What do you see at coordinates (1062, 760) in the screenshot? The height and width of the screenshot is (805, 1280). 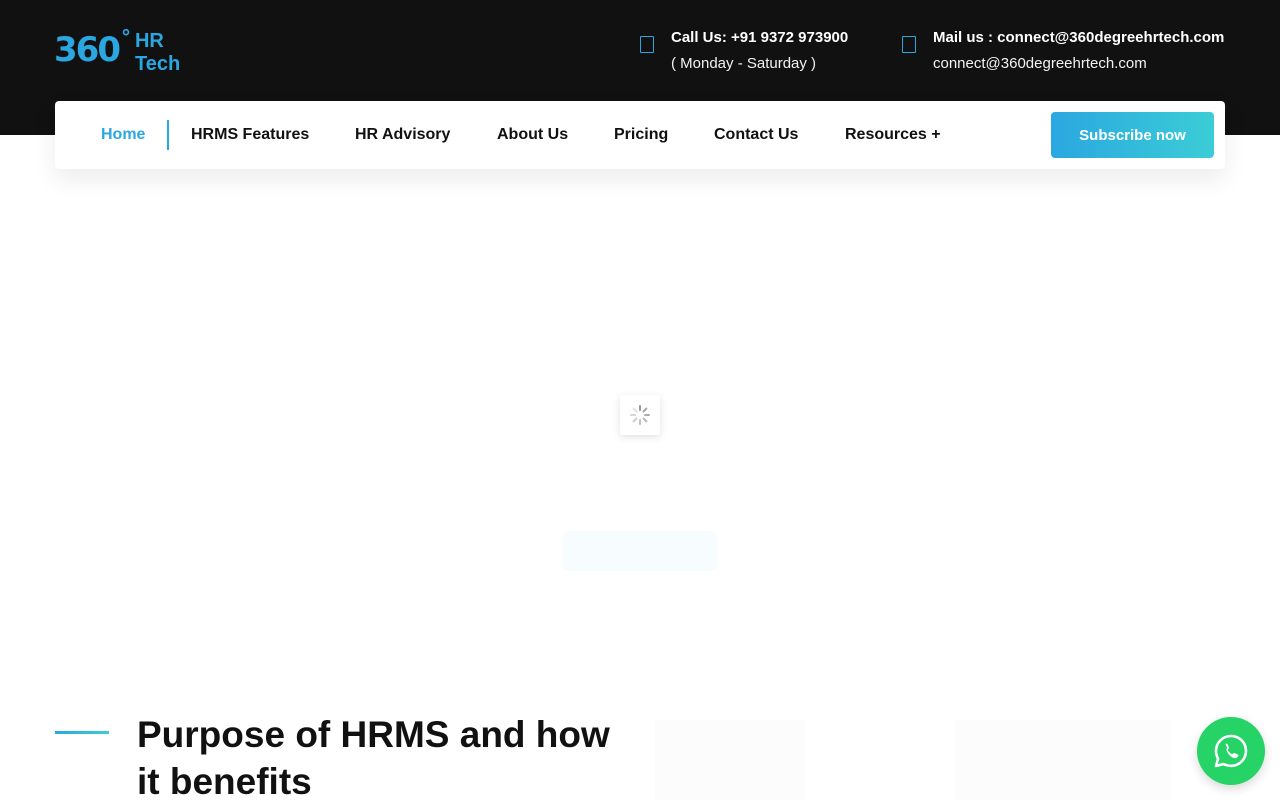 I see `feature-image-right` at bounding box center [1062, 760].